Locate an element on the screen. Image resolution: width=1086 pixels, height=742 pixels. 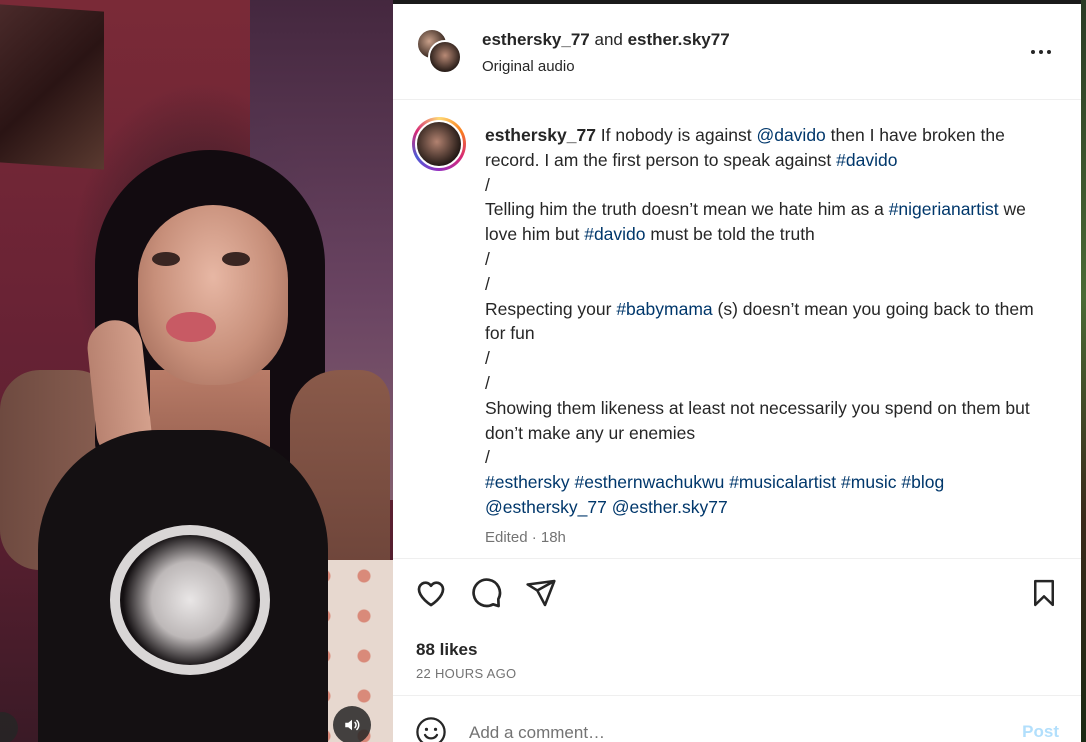
caption-timestamp: Edited · 18h is located at coordinates (525, 537).